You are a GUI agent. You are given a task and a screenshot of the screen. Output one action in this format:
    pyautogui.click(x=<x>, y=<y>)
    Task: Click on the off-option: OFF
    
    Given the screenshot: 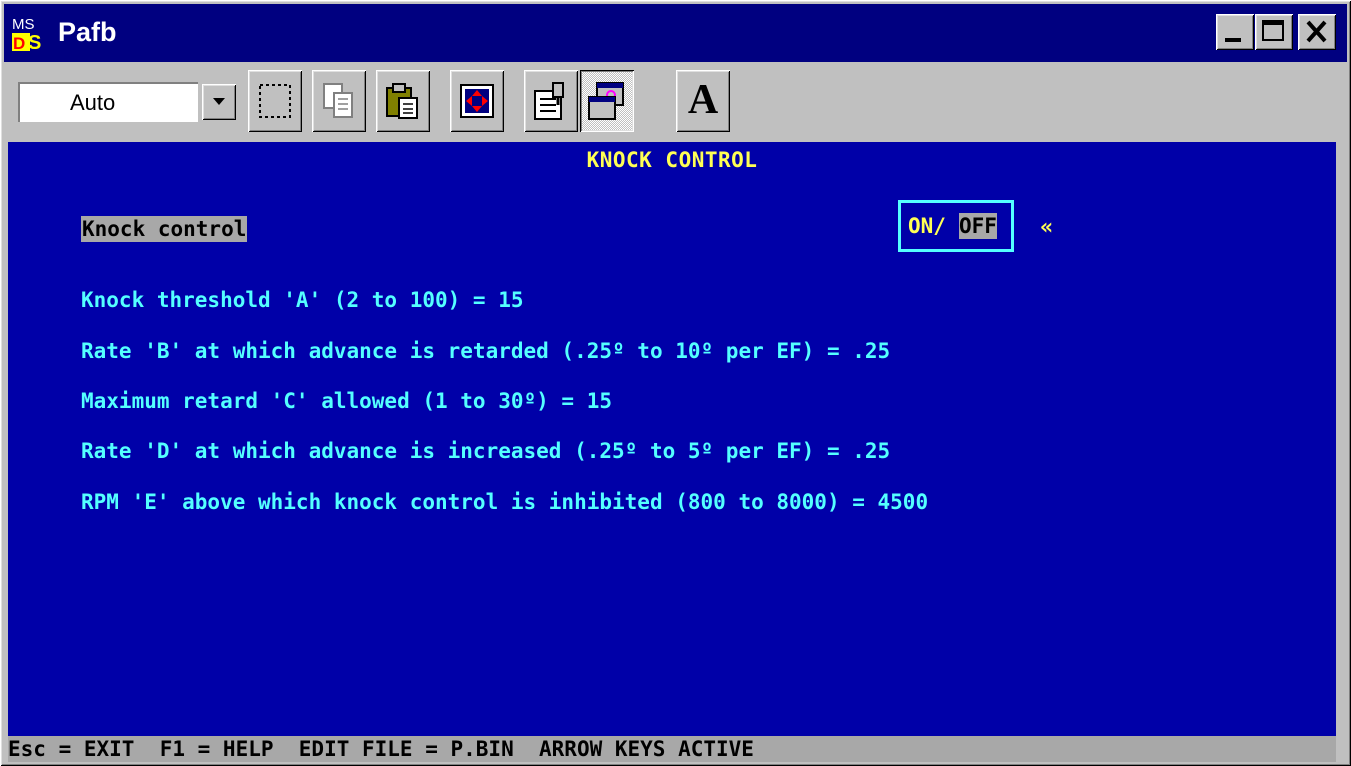 What is the action you would take?
    pyautogui.click(x=978, y=226)
    